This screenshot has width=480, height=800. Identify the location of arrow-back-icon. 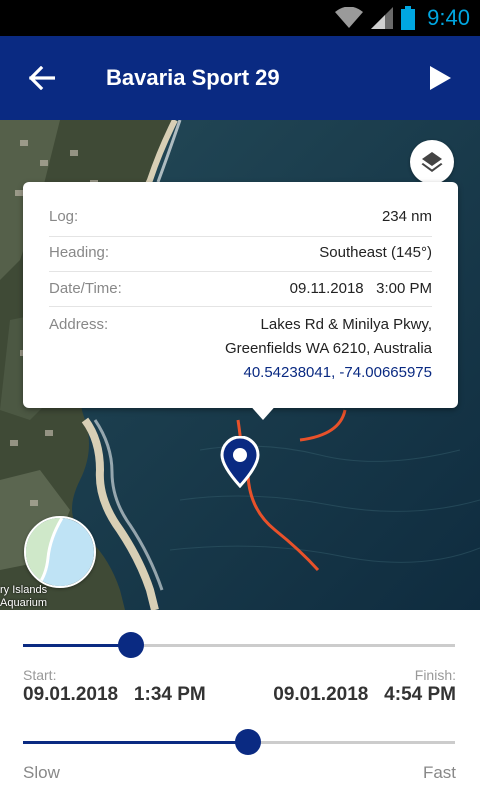
(42, 78).